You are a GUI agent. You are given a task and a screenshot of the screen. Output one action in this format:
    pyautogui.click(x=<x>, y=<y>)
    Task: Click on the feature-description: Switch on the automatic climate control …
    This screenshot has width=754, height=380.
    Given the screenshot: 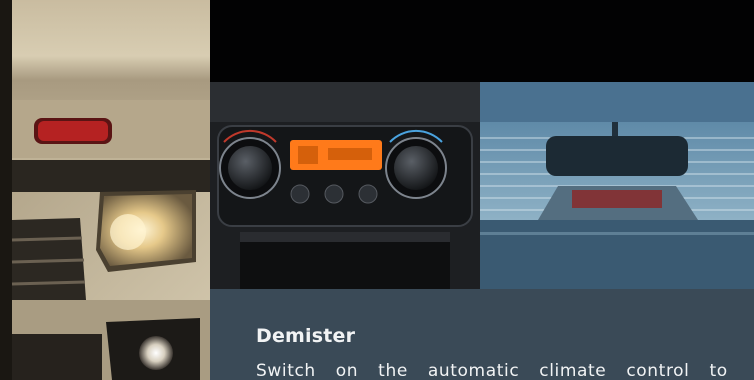 What is the action you would take?
    pyautogui.click(x=492, y=370)
    